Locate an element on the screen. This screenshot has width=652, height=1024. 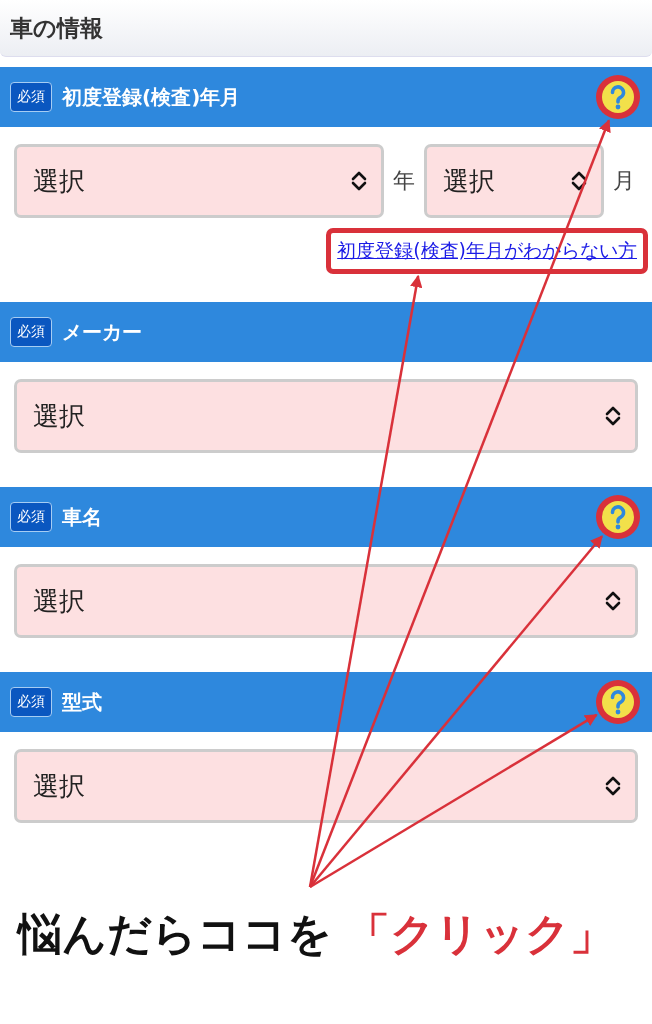
field-label: 車名 is located at coordinates (82, 517).